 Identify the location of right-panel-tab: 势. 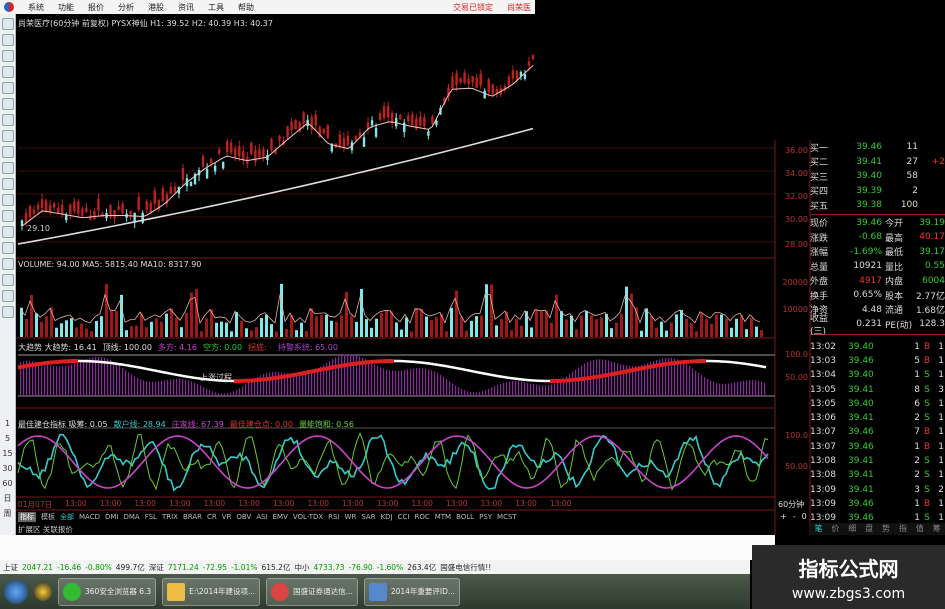
(886, 529).